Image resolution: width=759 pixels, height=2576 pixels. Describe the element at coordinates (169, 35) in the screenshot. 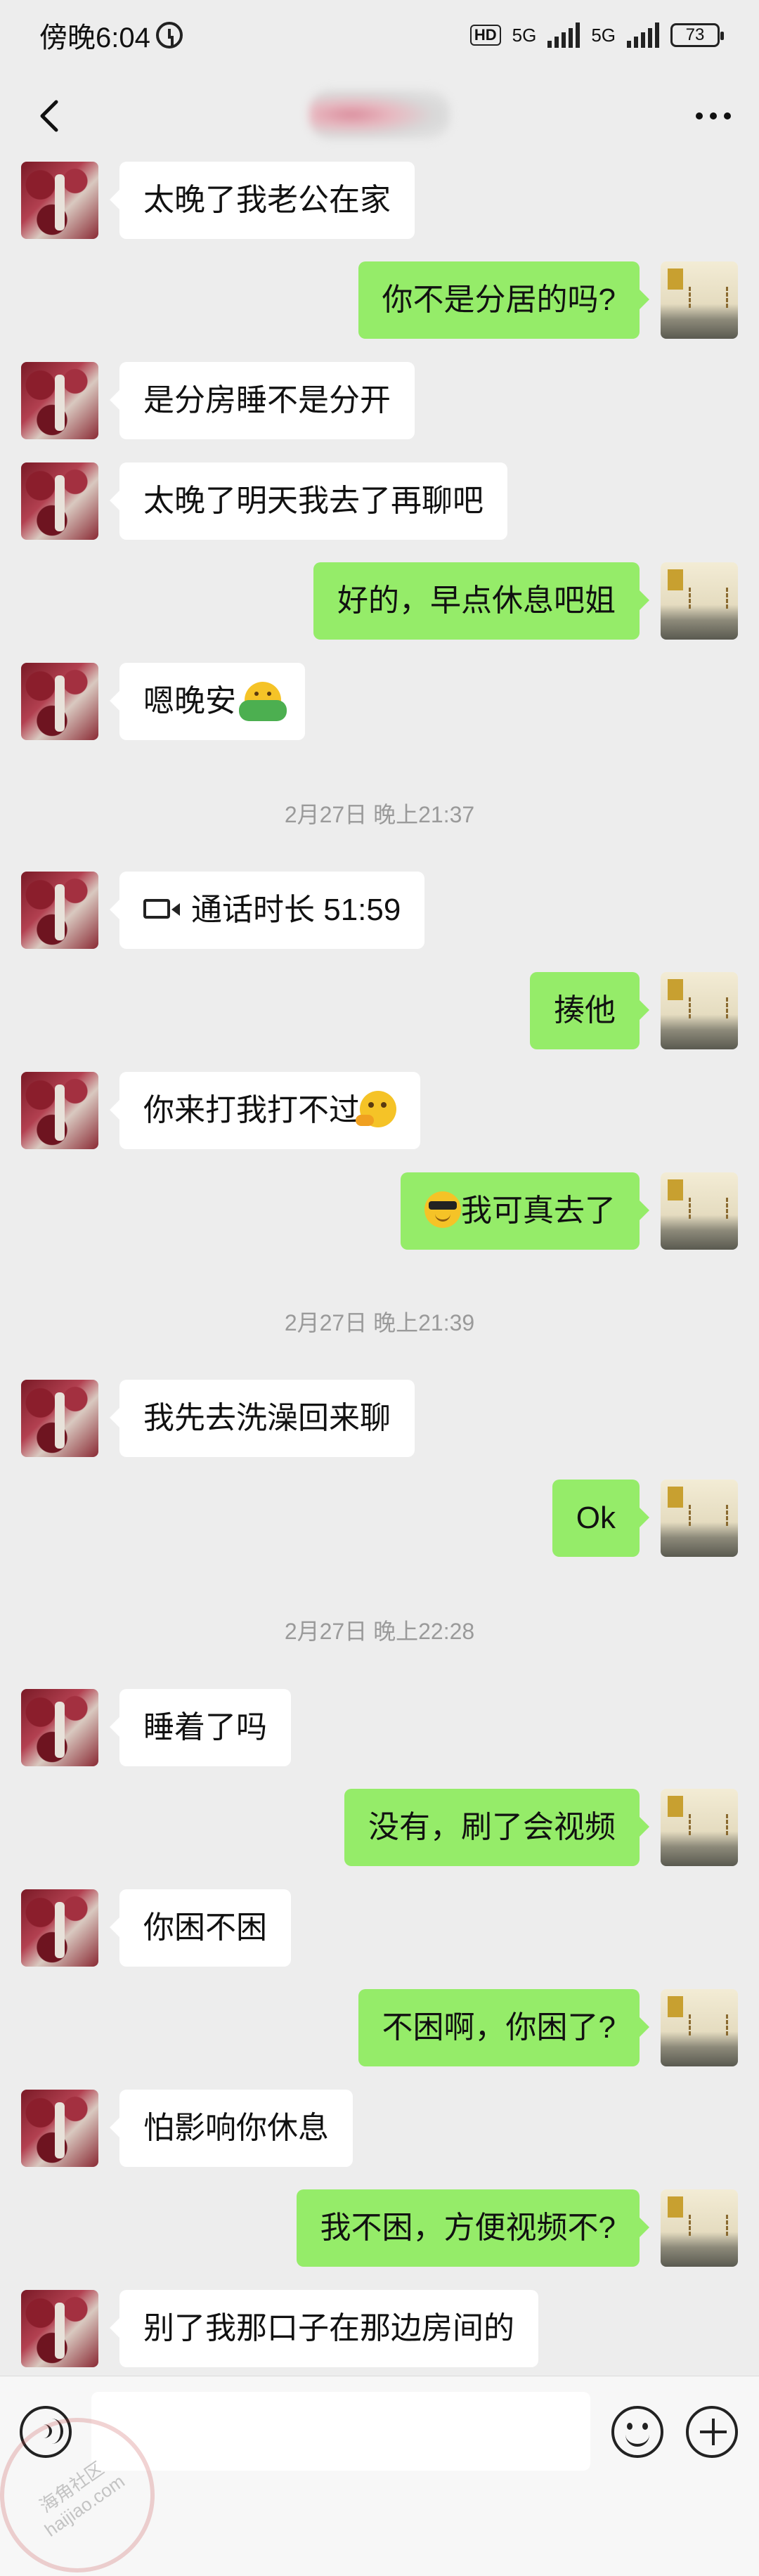

I see `alarm-icon` at that location.